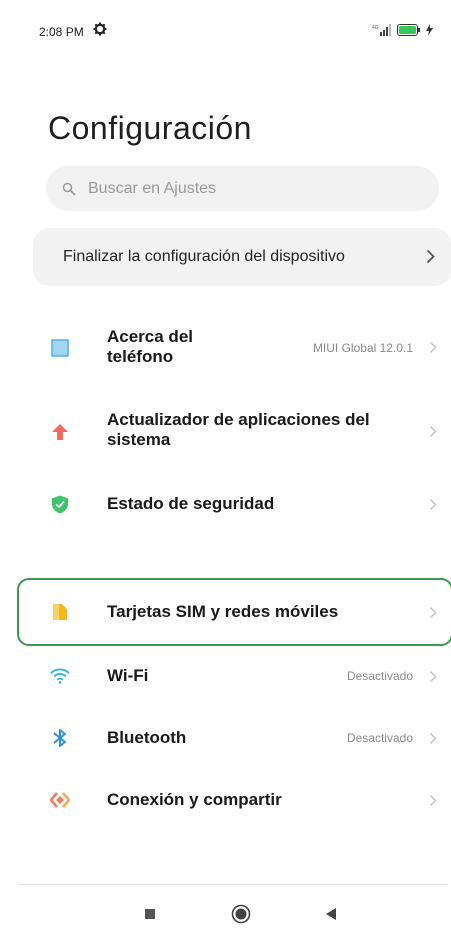  Describe the element at coordinates (60, 738) in the screenshot. I see `bluetooth-icon` at that location.